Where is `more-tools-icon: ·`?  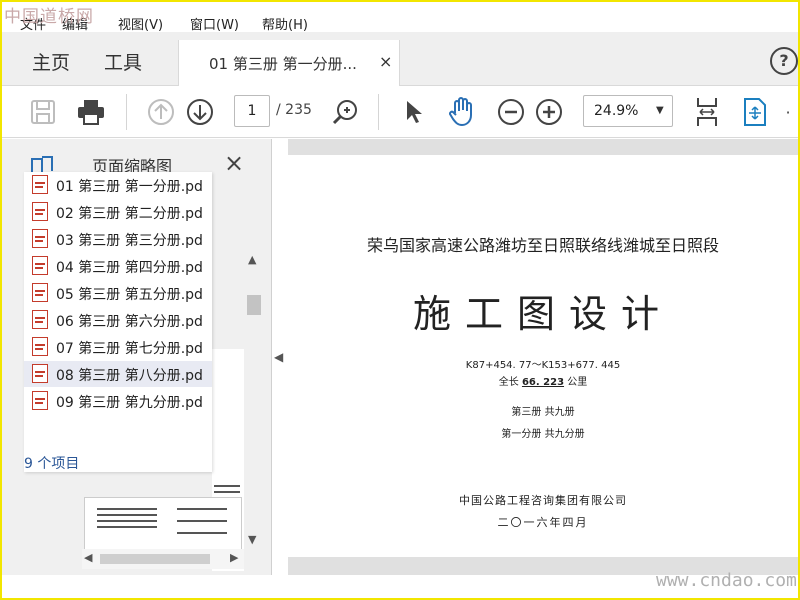 more-tools-icon: · is located at coordinates (788, 112).